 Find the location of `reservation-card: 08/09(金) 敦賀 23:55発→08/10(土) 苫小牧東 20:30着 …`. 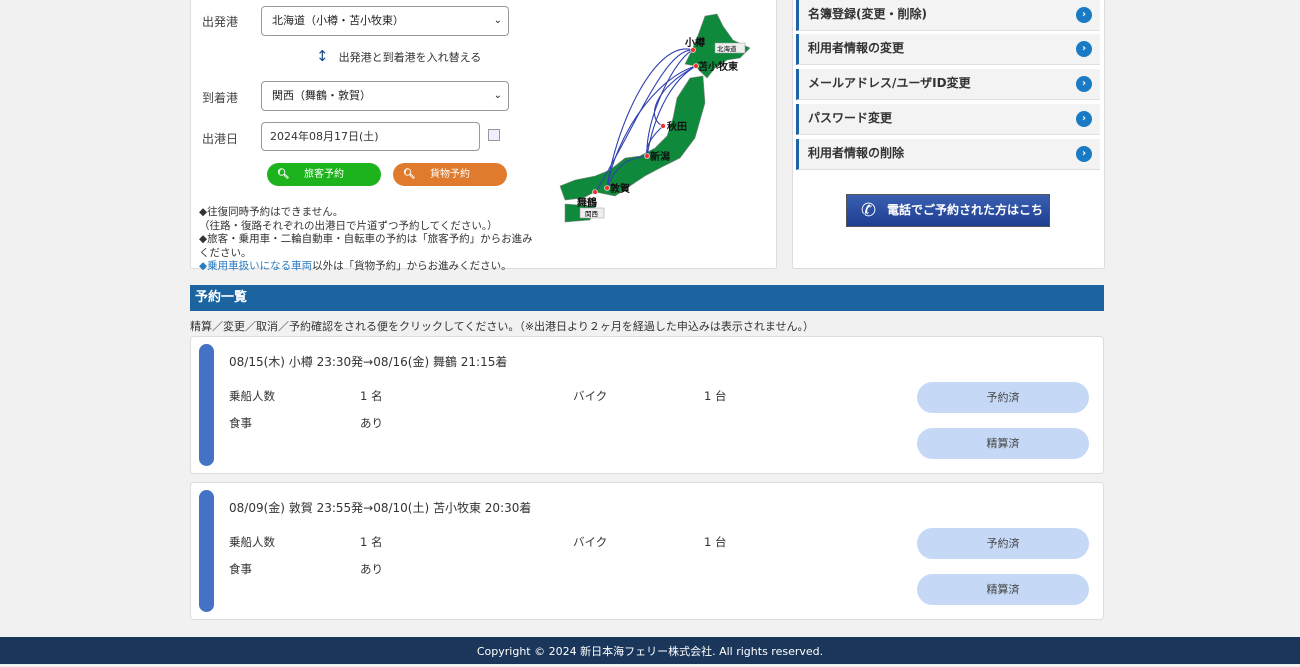

reservation-card: 08/09(金) 敦賀 23:55発→08/10(土) 苫小牧東 20:30着 … is located at coordinates (647, 551).